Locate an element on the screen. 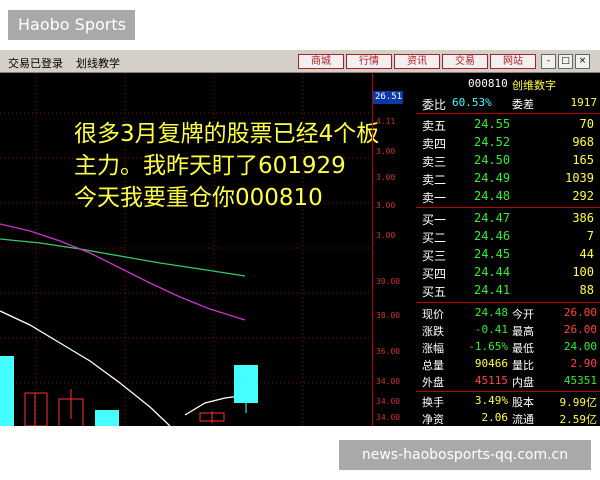 This screenshot has width=600, height=480. bid-label: 买一 is located at coordinates (434, 220).